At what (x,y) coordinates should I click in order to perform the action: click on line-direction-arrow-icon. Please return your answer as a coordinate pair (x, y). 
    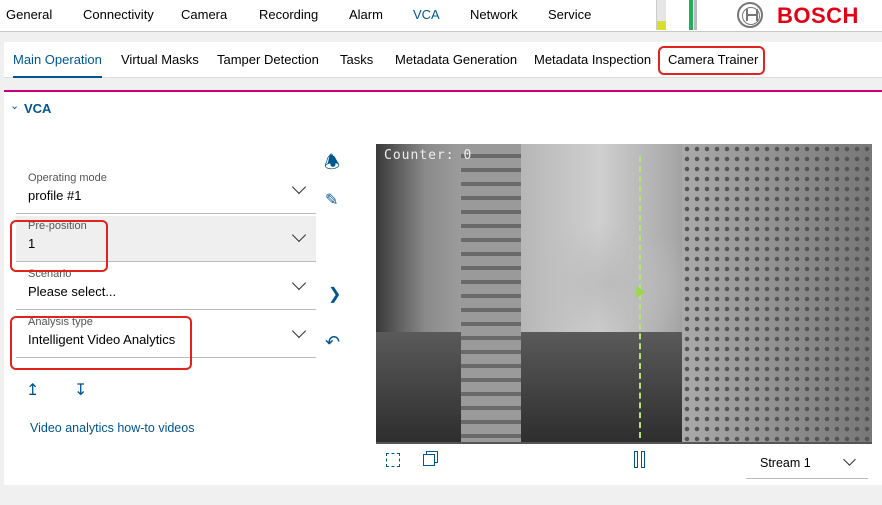
    Looking at the image, I should click on (641, 292).